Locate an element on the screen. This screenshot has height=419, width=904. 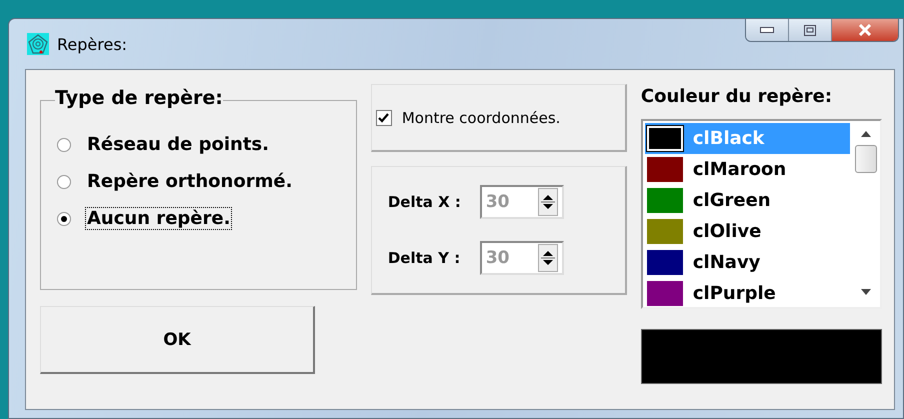
color-list-title: Couleur du repère: is located at coordinates (737, 96).